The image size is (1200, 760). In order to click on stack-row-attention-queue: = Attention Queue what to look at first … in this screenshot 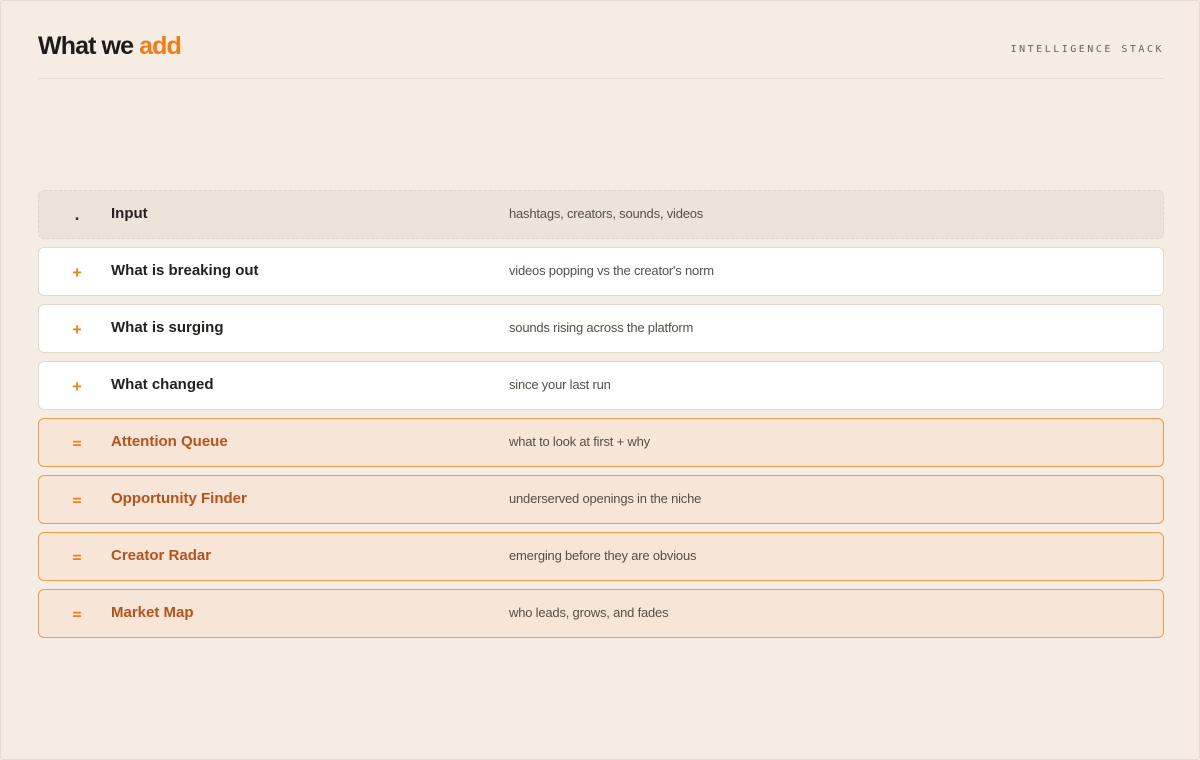, I will do `click(601, 442)`.